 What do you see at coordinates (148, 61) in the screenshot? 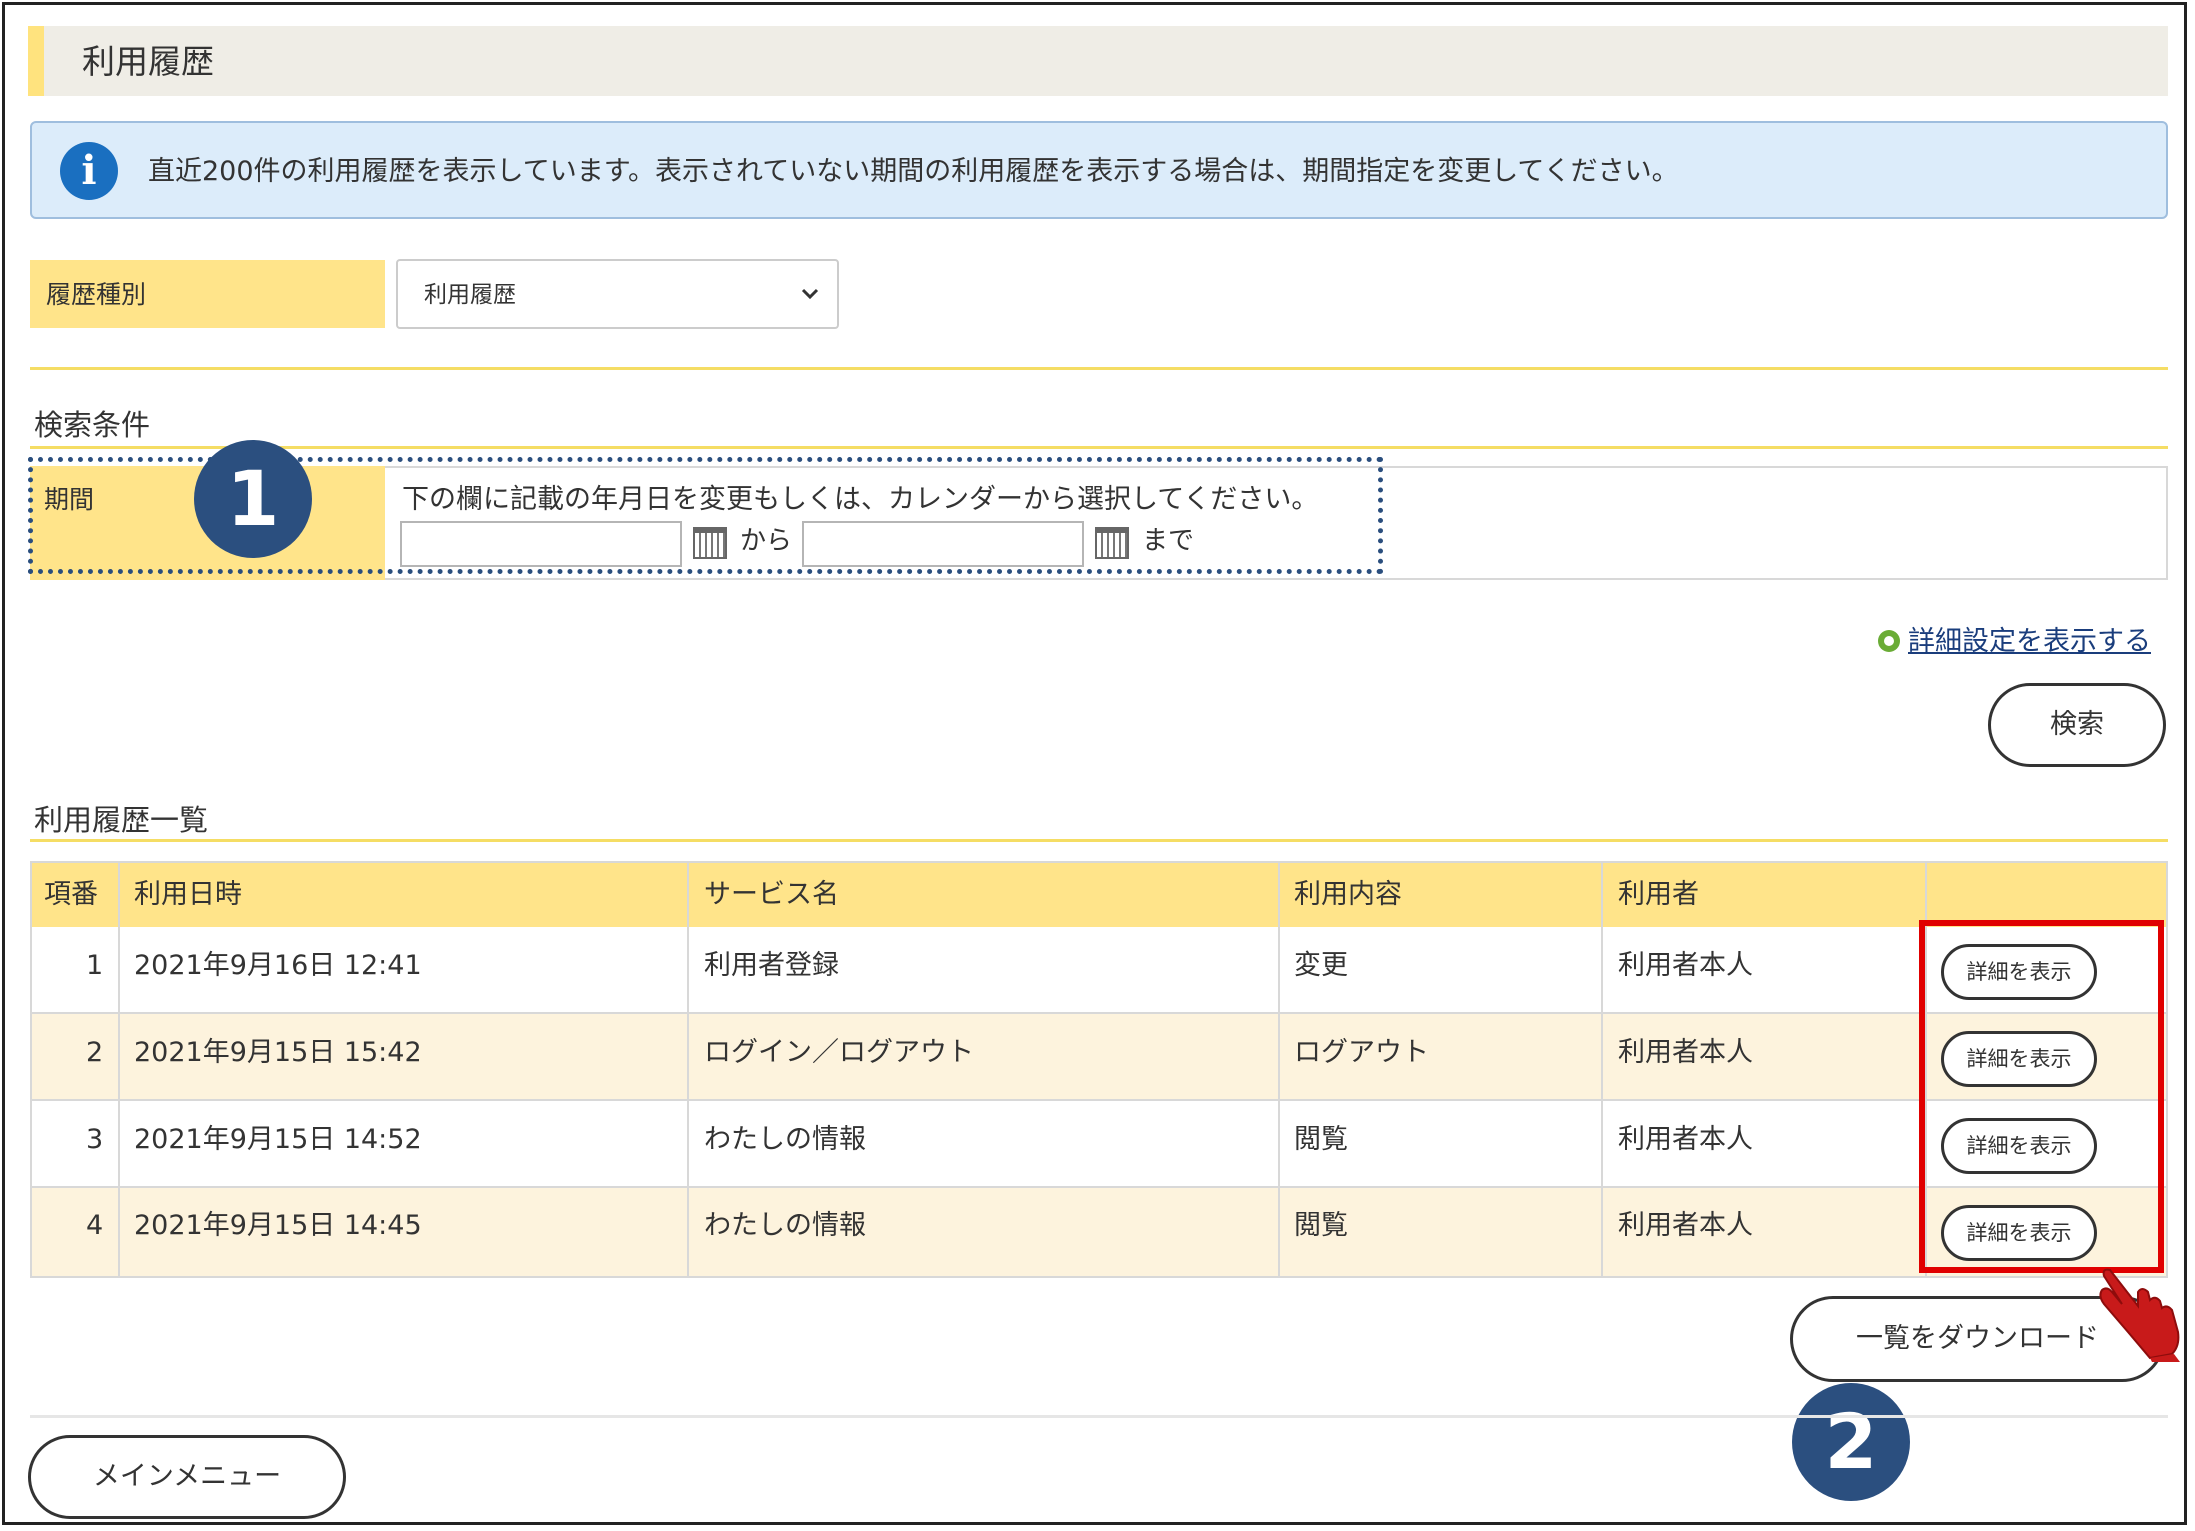
I see `page-title: 利用履歴` at bounding box center [148, 61].